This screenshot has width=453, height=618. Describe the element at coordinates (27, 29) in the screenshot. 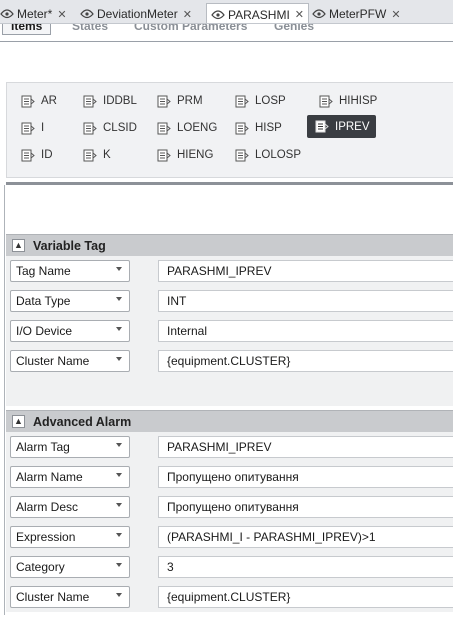

I see `tab-items: Items` at that location.